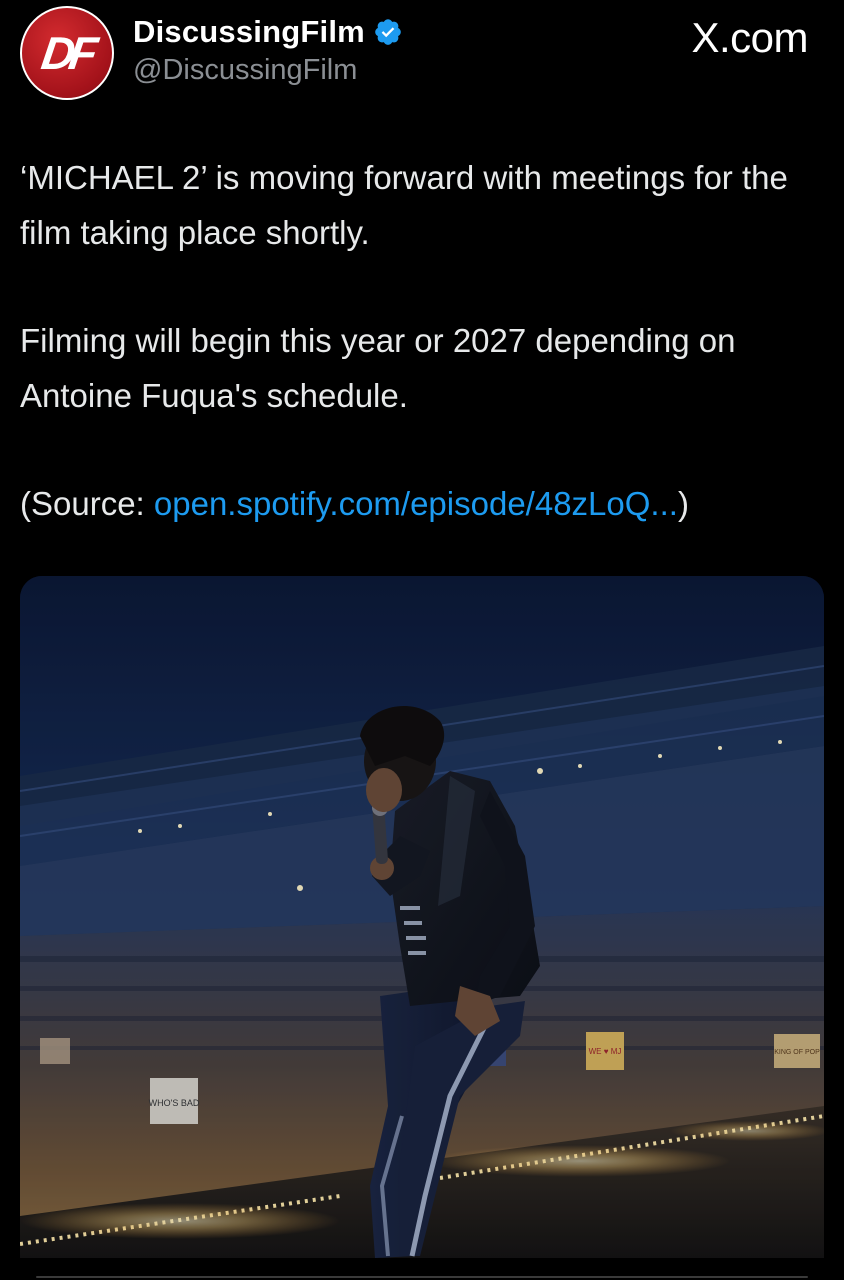  What do you see at coordinates (683, 503) in the screenshot?
I see `source-suffix: )` at bounding box center [683, 503].